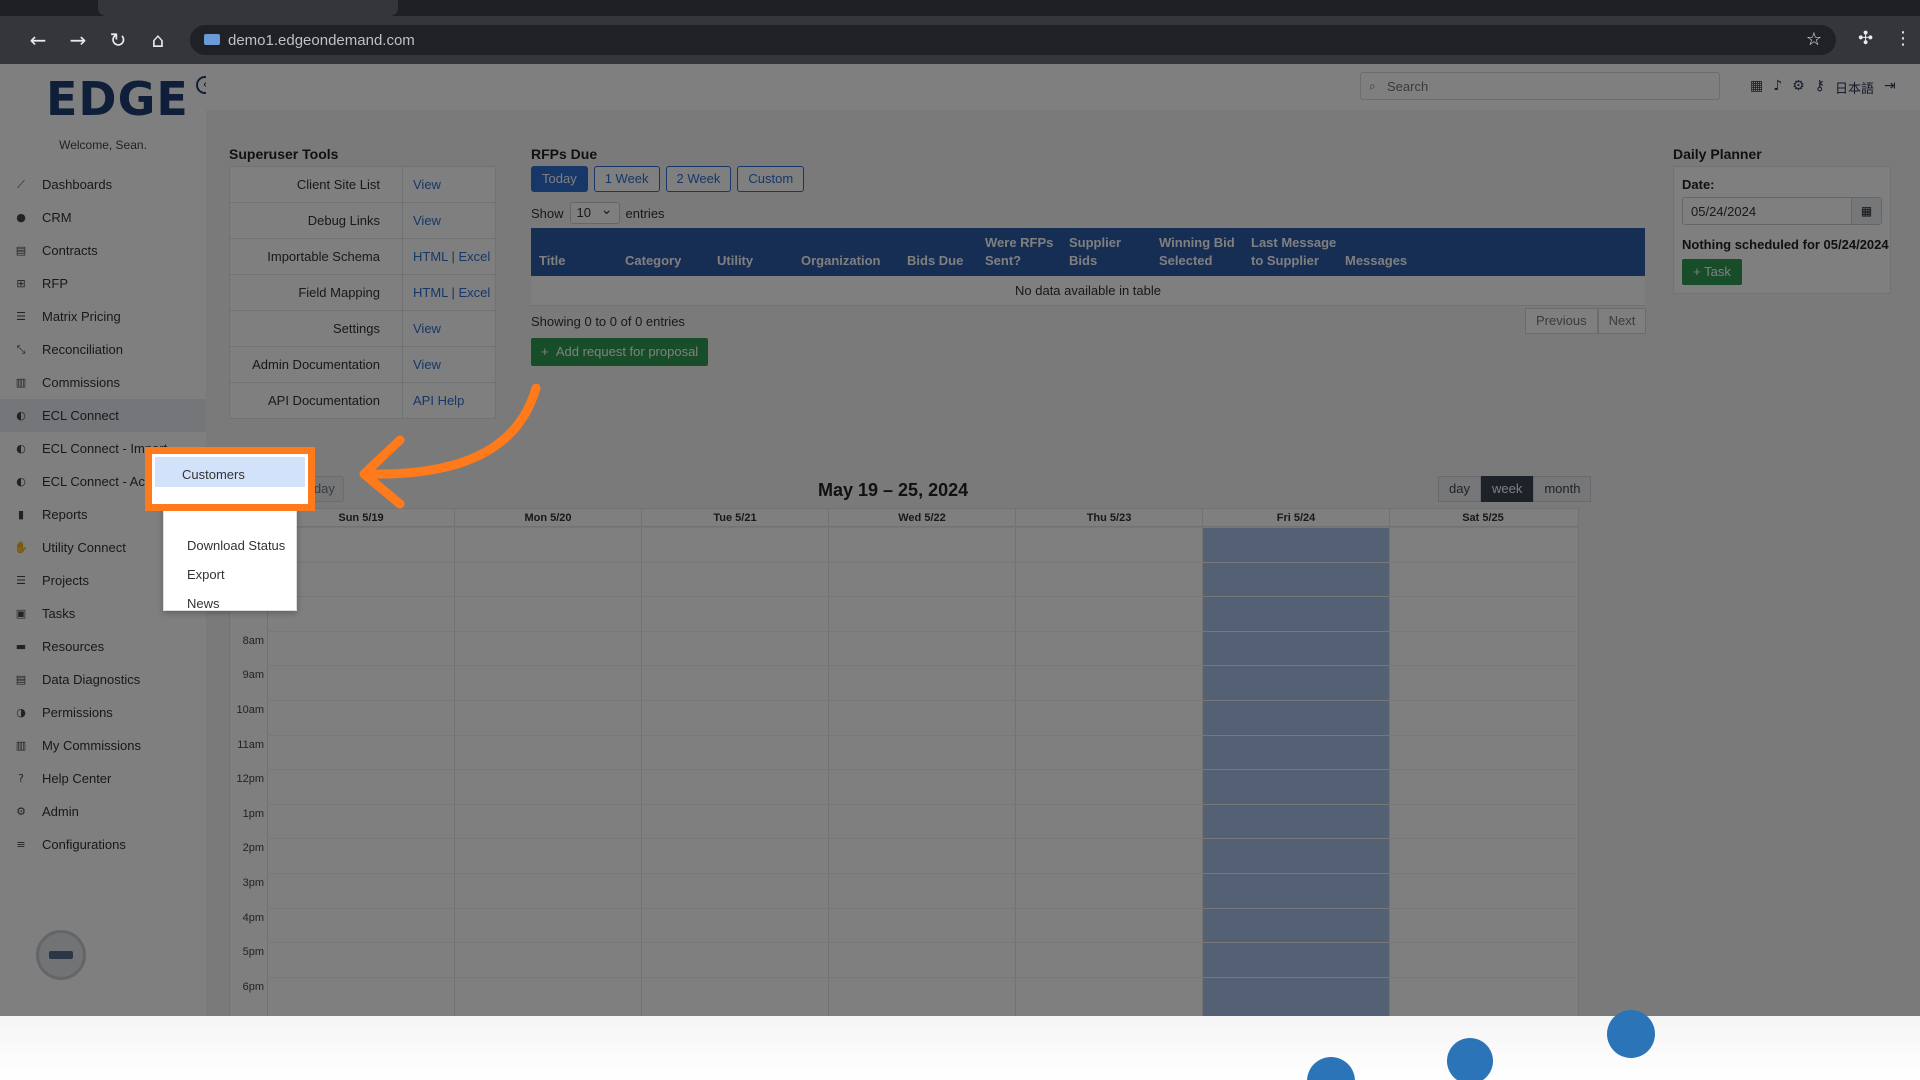 Image resolution: width=1920 pixels, height=1080 pixels. I want to click on customers-label: Customers, so click(213, 474).